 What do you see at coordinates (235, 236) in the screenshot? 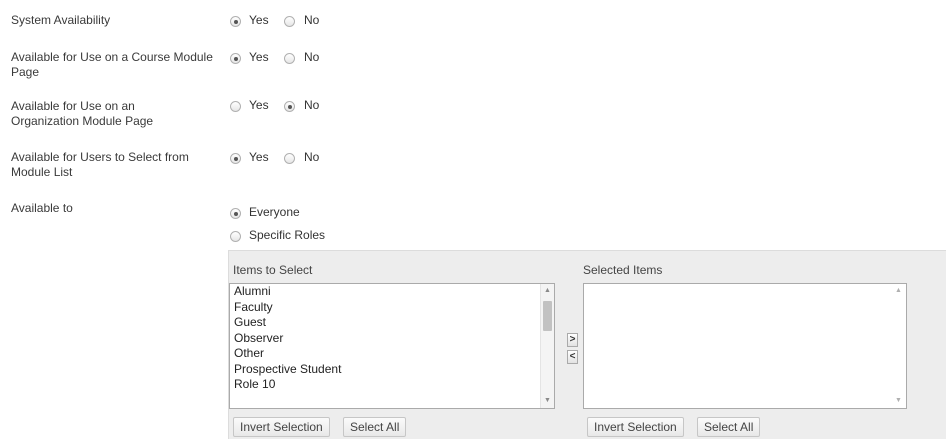
I see `specific-roles-radio` at bounding box center [235, 236].